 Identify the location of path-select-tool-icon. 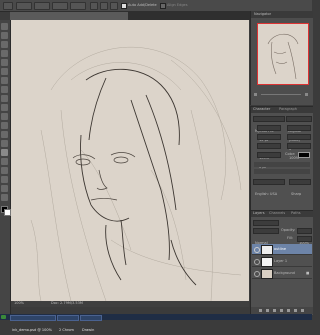
(4, 170).